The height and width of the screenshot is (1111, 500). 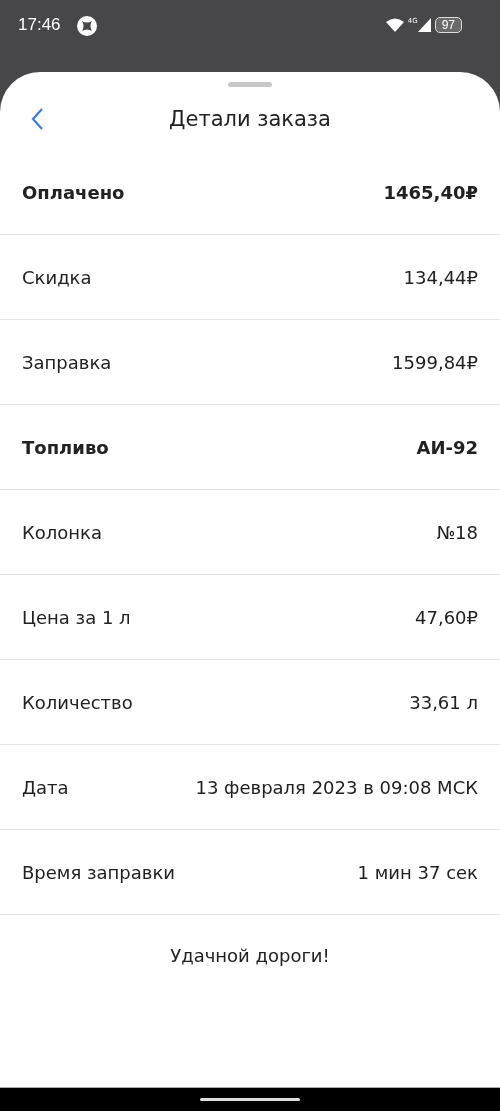 I want to click on row-value: 134,44₽, so click(x=440, y=277).